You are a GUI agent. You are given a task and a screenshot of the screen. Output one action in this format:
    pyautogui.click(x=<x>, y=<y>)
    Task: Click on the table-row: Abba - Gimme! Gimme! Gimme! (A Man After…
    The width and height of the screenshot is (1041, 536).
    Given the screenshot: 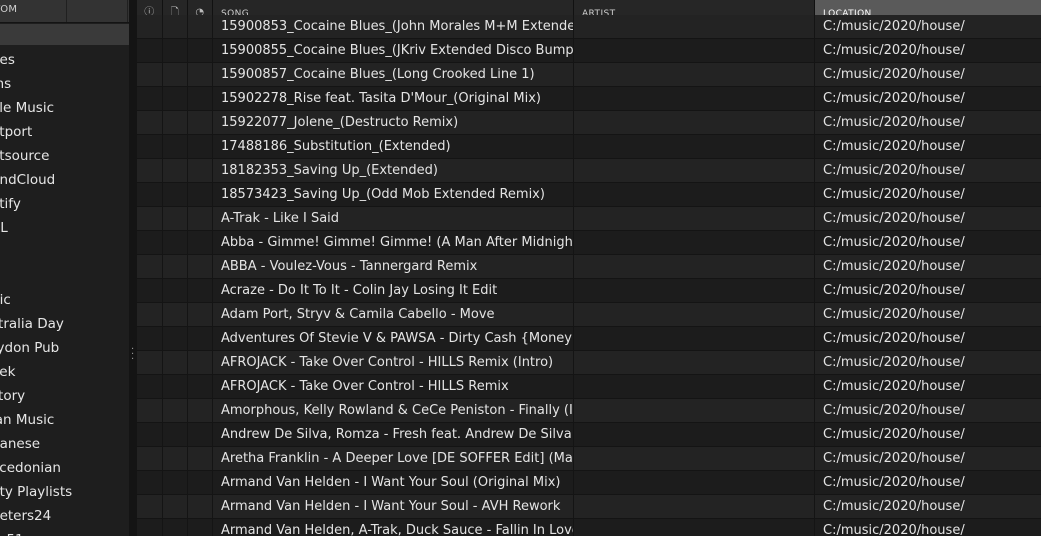 What is the action you would take?
    pyautogui.click(x=589, y=243)
    